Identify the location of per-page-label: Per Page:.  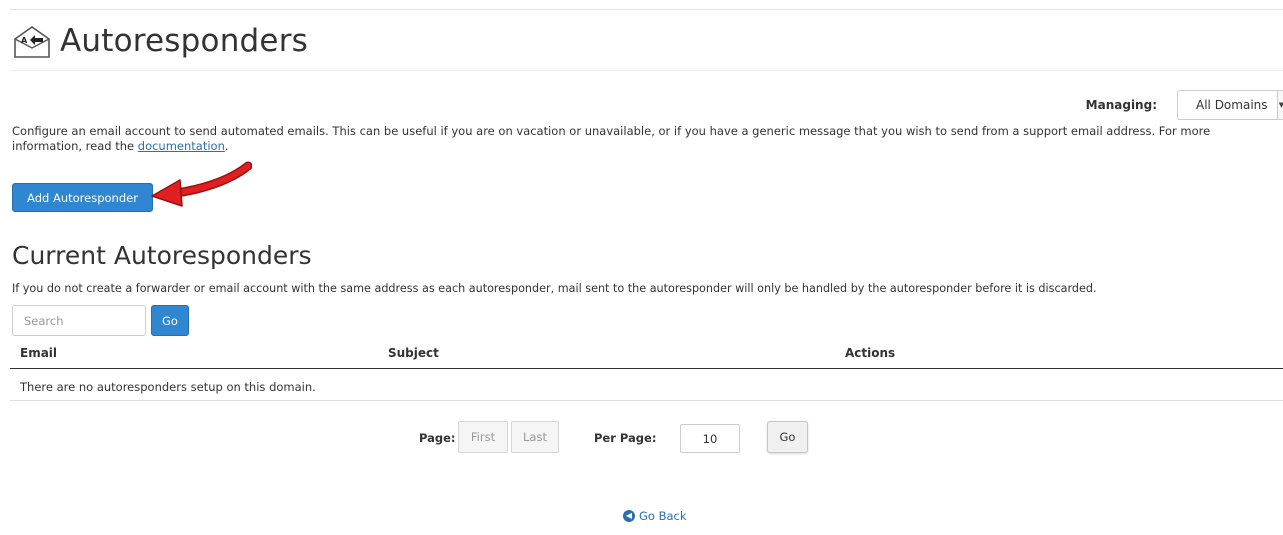
(625, 438).